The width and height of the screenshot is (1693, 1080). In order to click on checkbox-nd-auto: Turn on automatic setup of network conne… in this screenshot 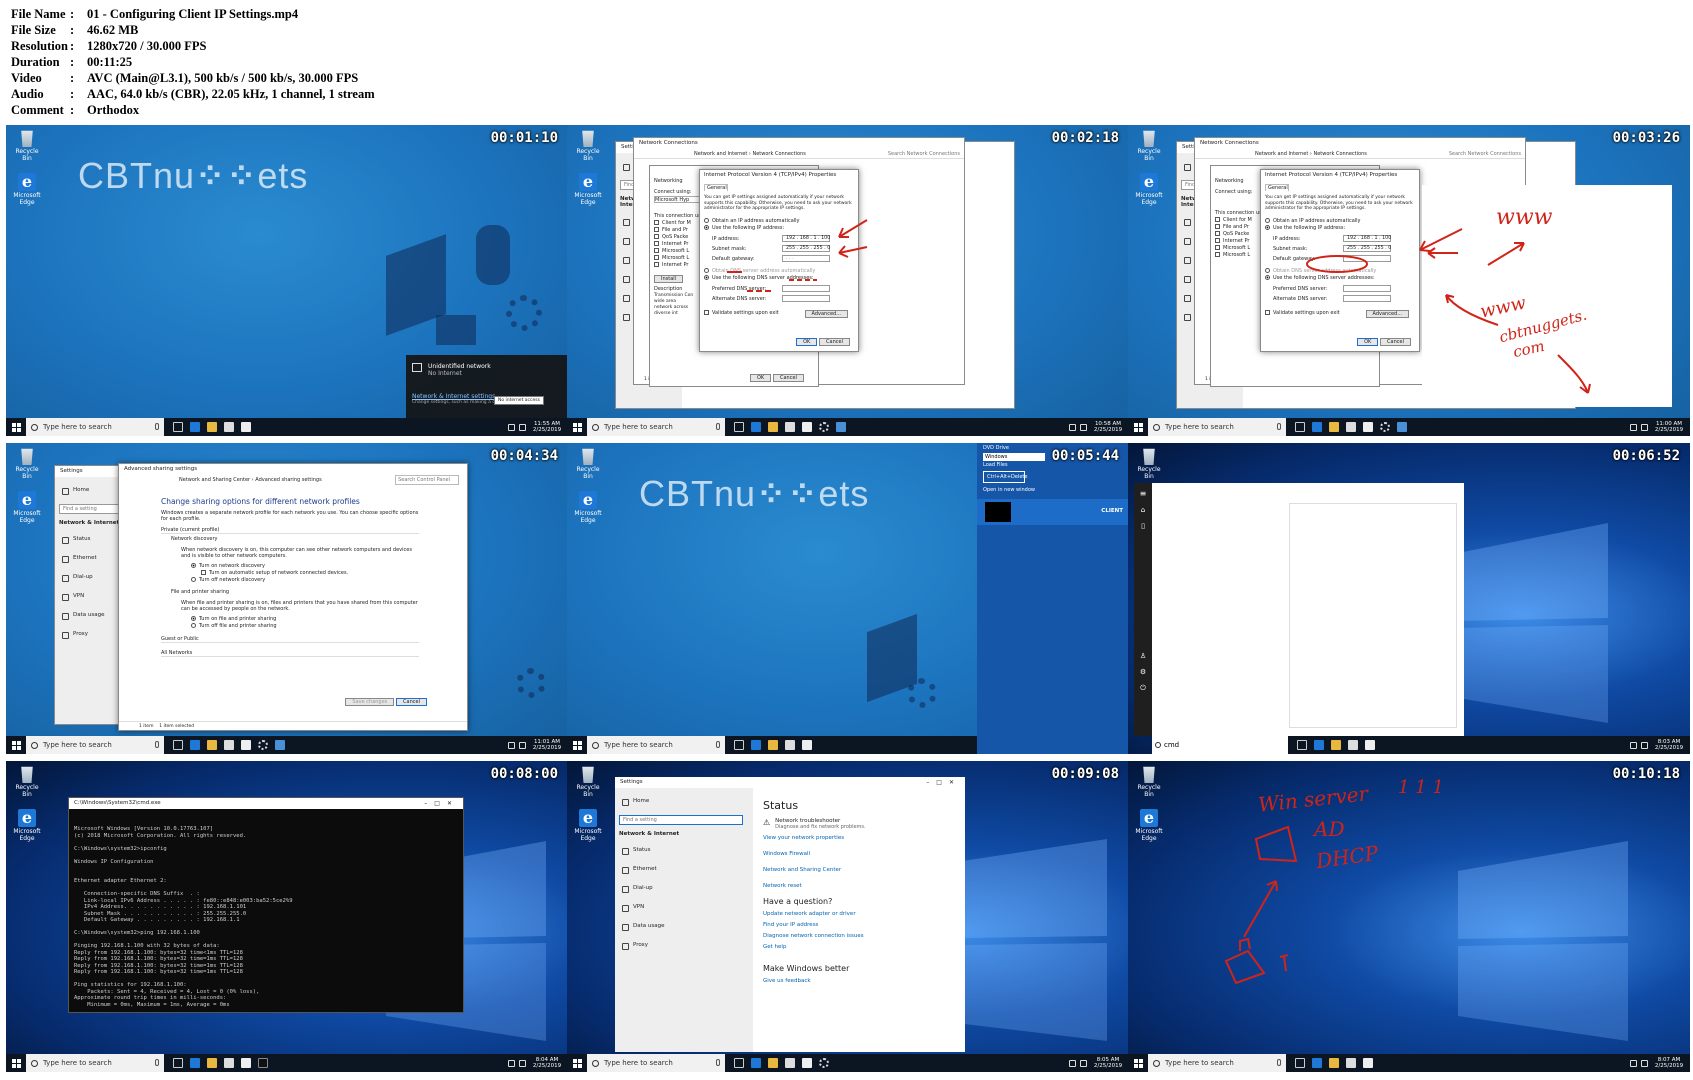, I will do `click(290, 573)`.